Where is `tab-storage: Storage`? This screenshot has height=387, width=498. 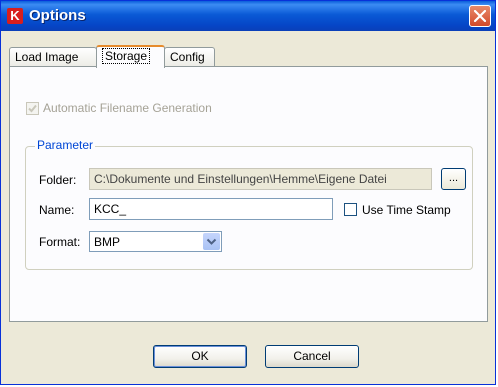 tab-storage: Storage is located at coordinates (130, 56).